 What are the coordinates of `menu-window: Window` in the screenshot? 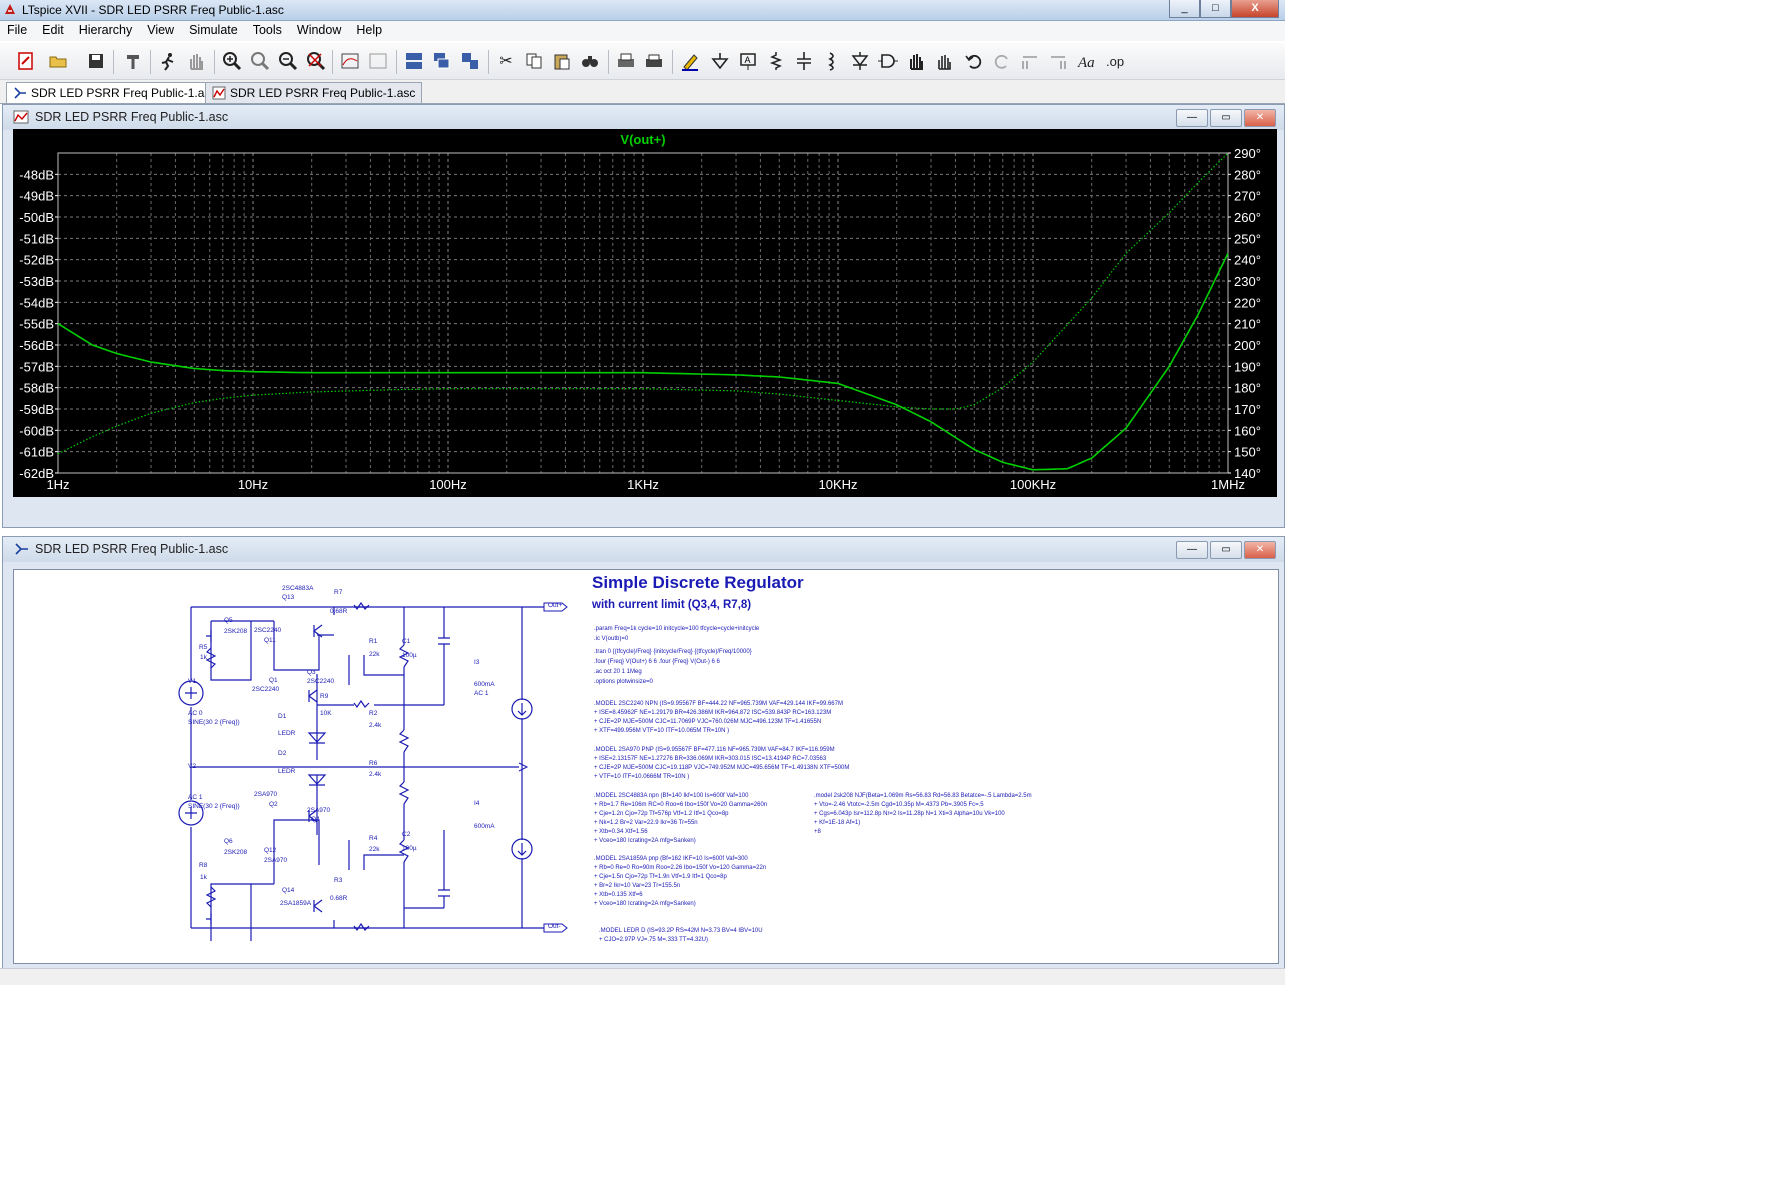 It's located at (319, 31).